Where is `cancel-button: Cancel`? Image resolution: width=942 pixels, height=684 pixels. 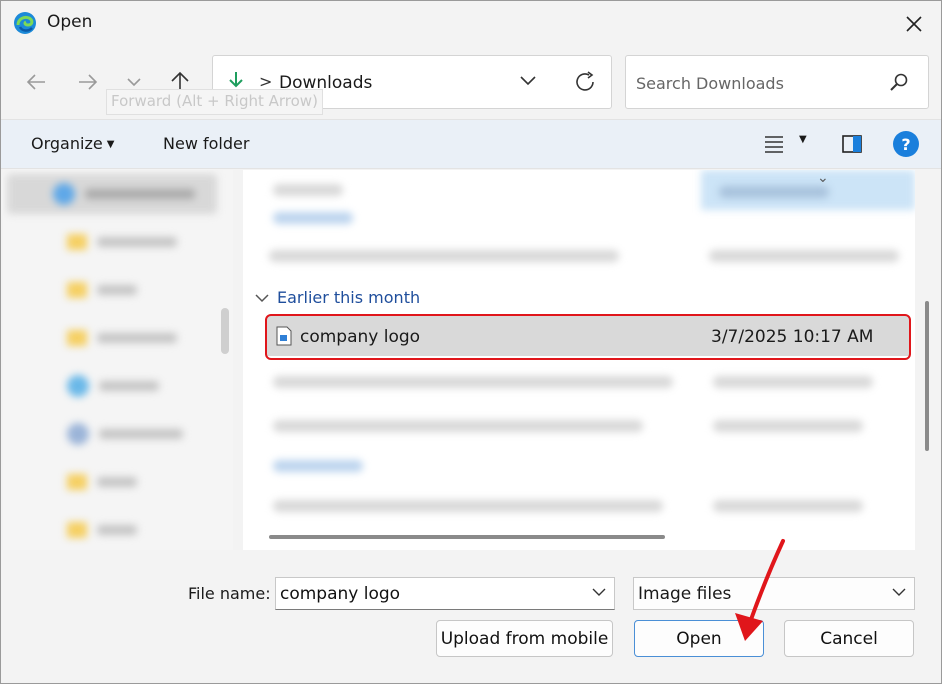
cancel-button: Cancel is located at coordinates (849, 638).